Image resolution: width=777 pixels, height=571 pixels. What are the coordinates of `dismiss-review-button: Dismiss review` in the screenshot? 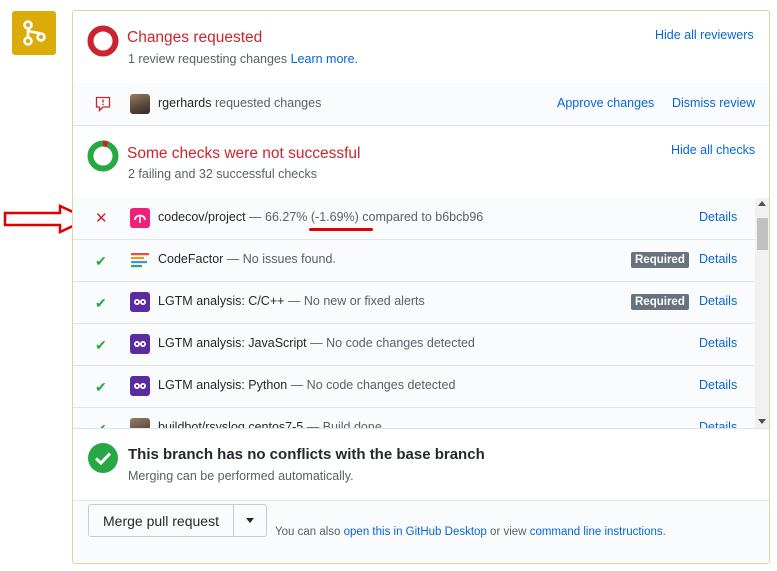 It's located at (713, 103).